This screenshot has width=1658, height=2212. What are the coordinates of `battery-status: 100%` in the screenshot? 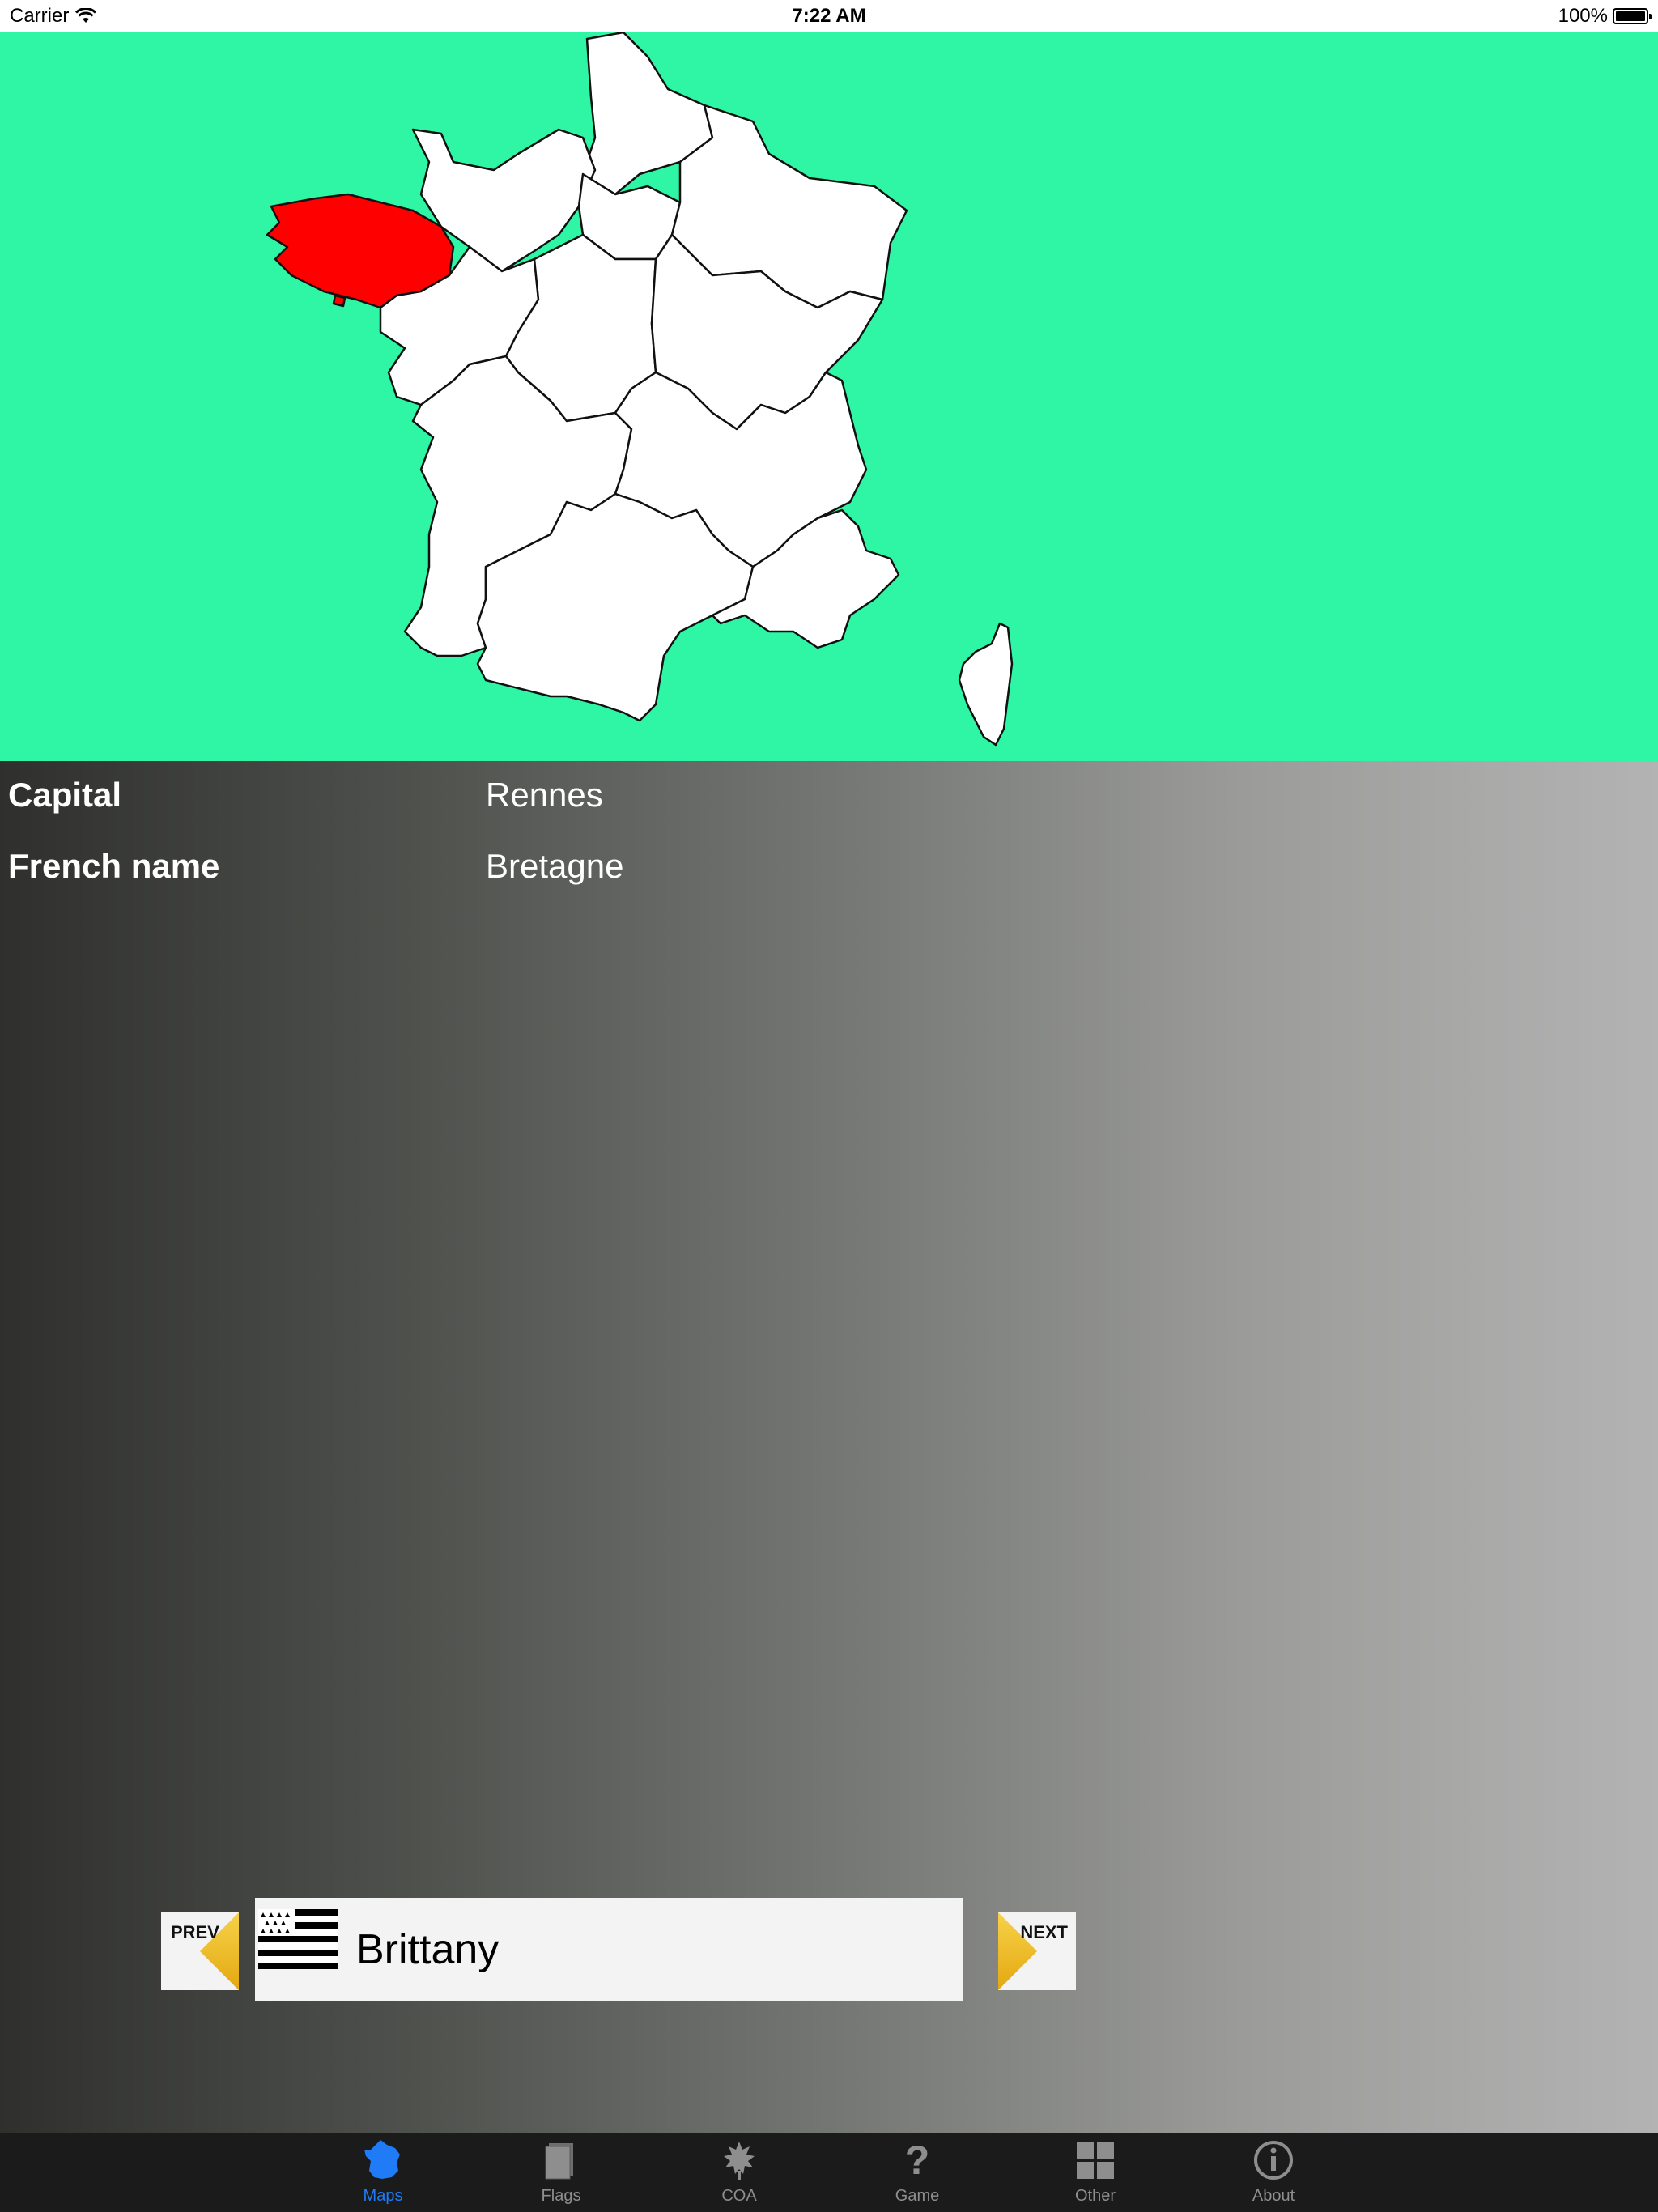 It's located at (1605, 16).